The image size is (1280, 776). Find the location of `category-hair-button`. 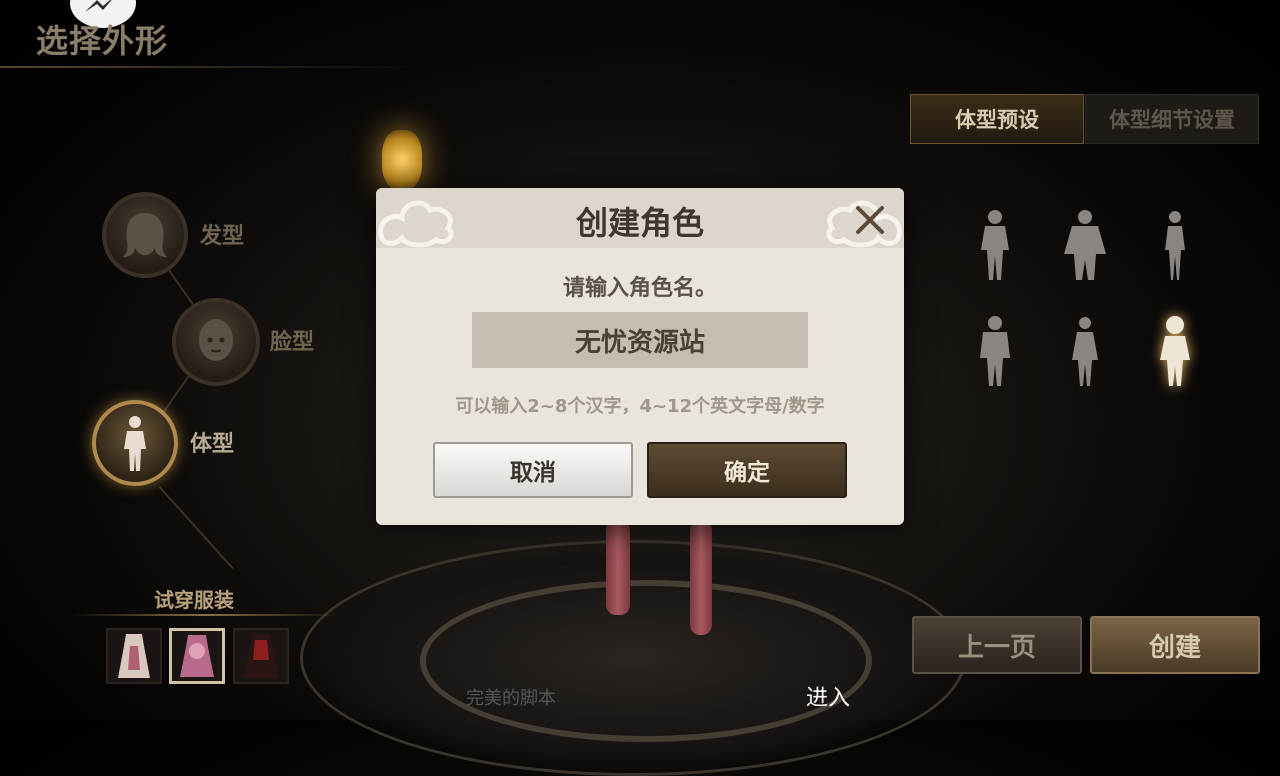

category-hair-button is located at coordinates (145, 235).